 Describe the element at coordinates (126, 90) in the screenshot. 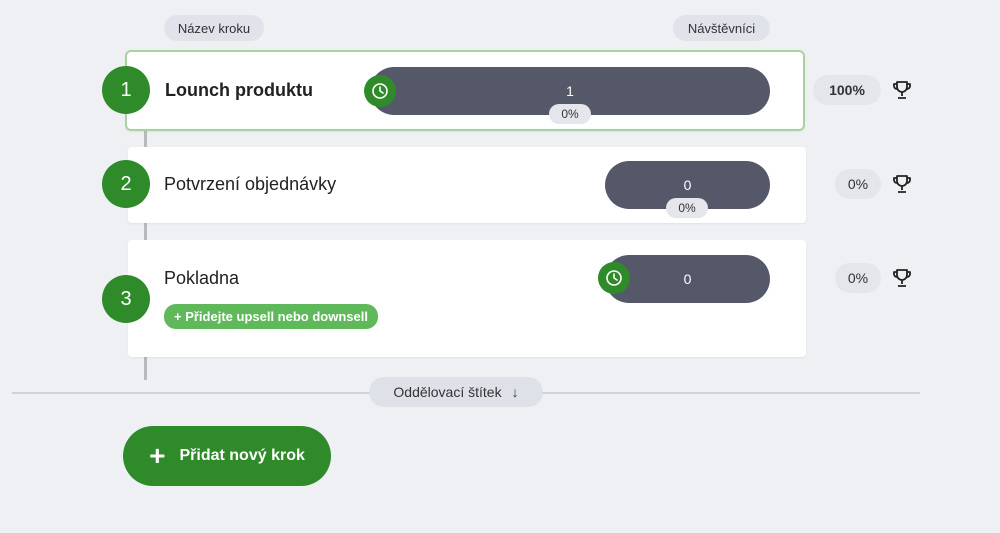

I see `step-number-1: 1` at that location.